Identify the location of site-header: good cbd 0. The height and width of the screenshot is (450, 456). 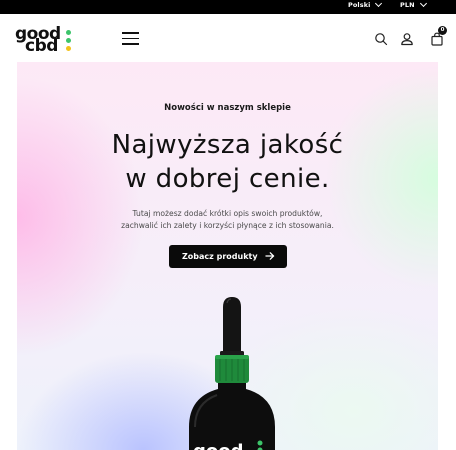
(228, 38).